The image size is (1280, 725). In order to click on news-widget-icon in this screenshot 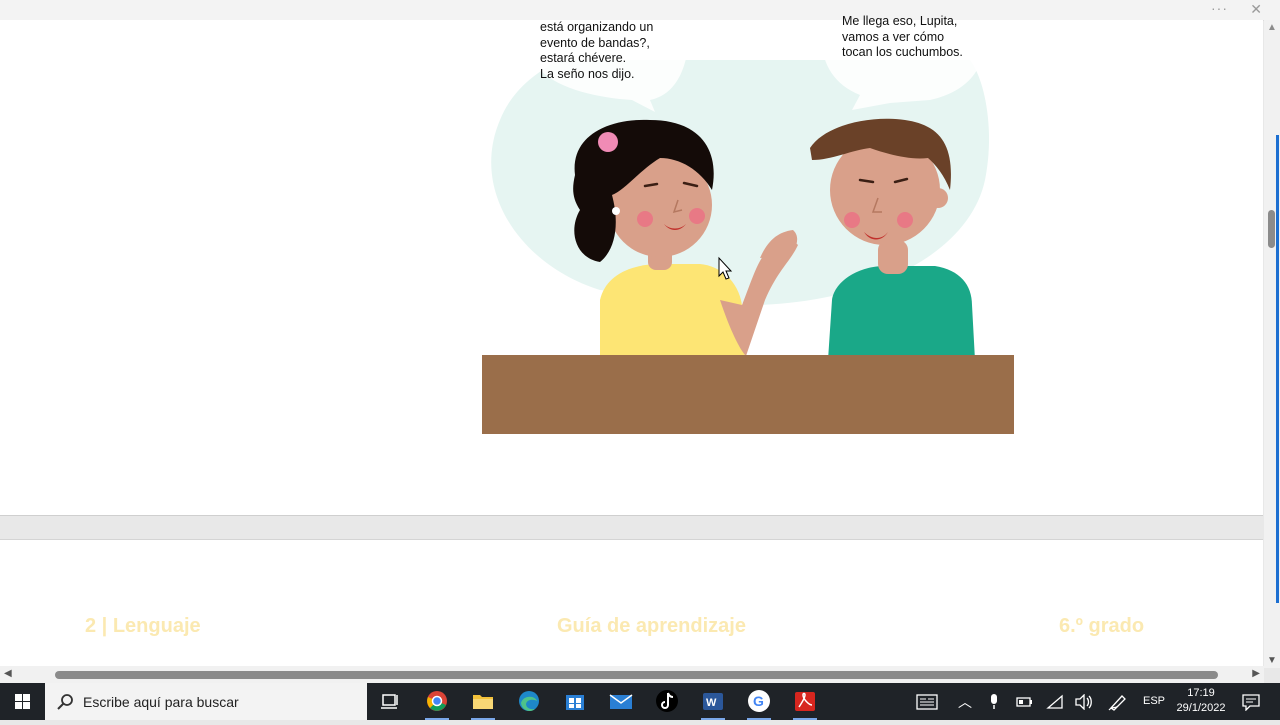, I will do `click(927, 702)`.